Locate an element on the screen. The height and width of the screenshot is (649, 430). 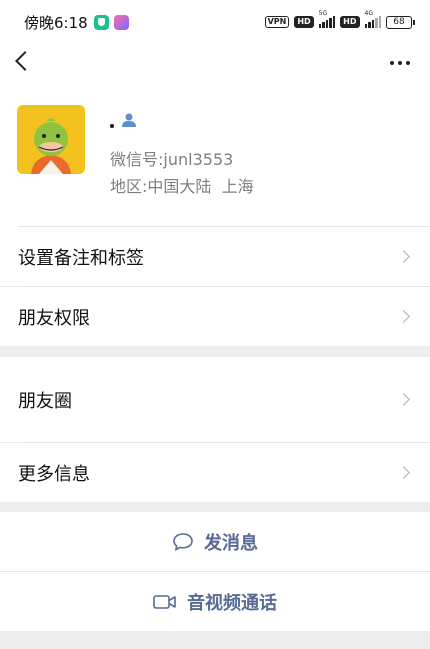
signal-4g-icon: 4G is located at coordinates (372, 19).